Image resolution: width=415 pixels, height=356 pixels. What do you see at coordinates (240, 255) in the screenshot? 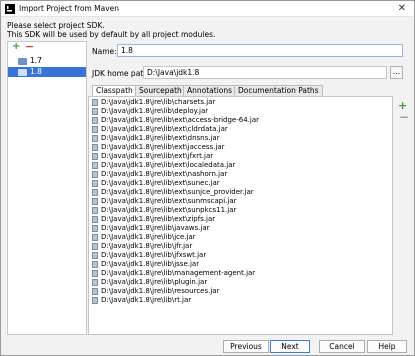
I see `list-item: D:\Java\jdk1.8\jre\lib\jfxswt.jar` at bounding box center [240, 255].